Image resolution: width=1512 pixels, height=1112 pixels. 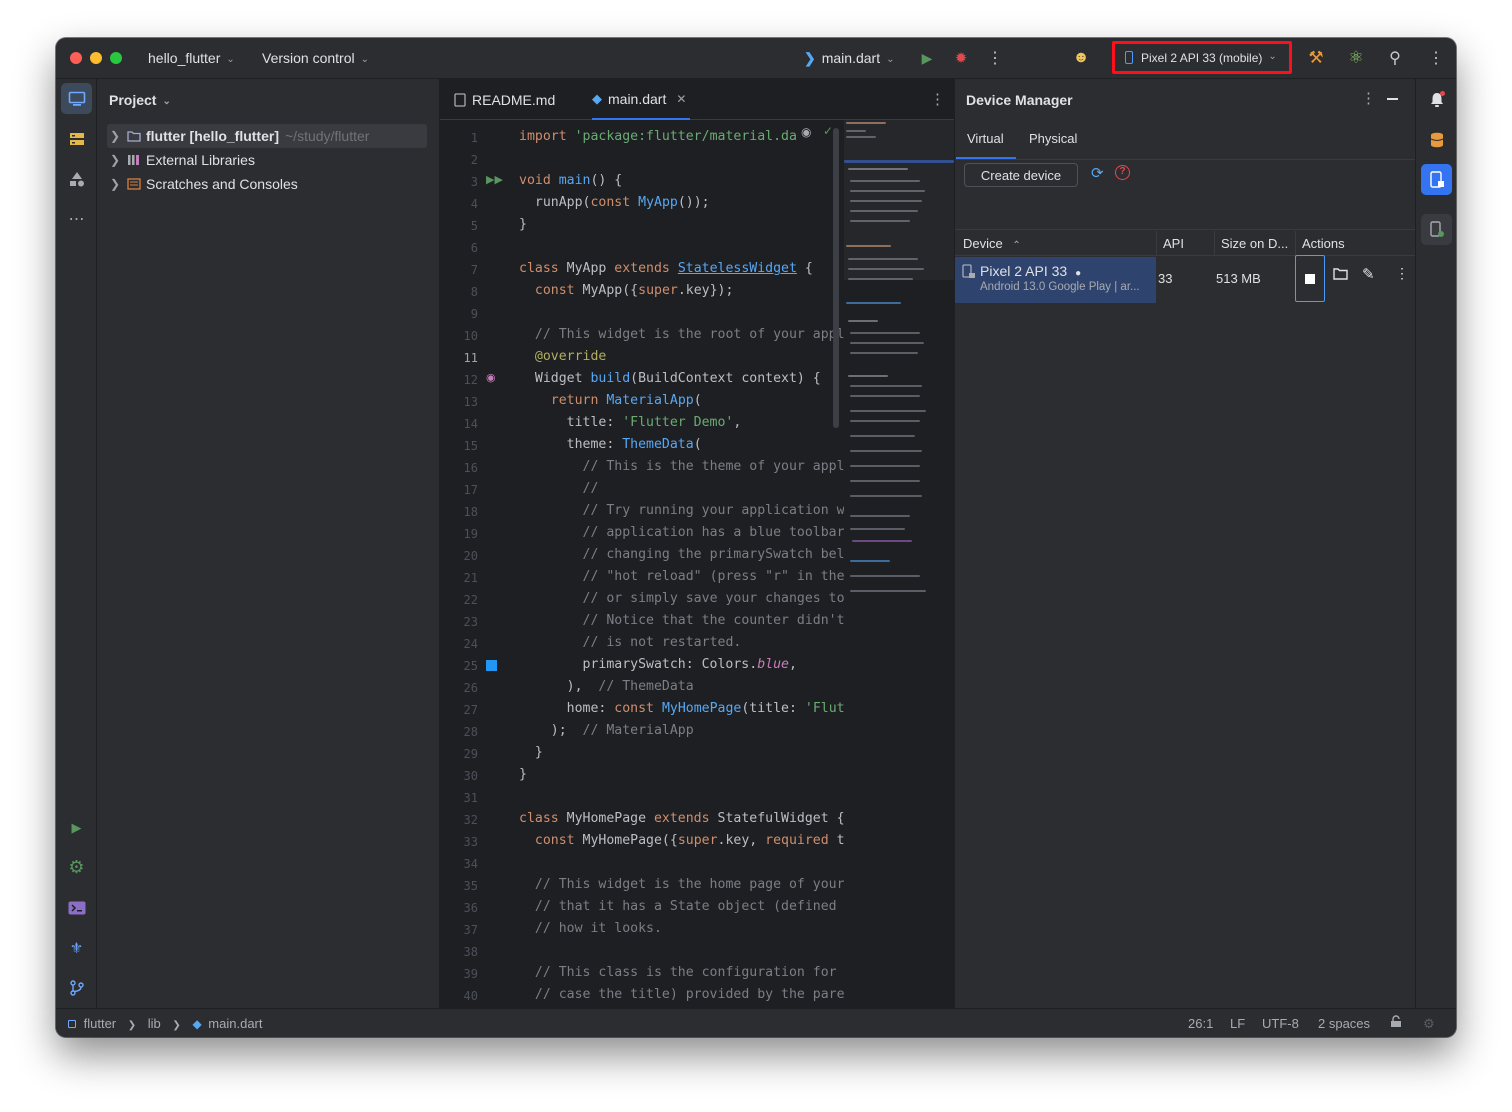 I want to click on tab-options-icon: ⋮, so click(x=937, y=99).